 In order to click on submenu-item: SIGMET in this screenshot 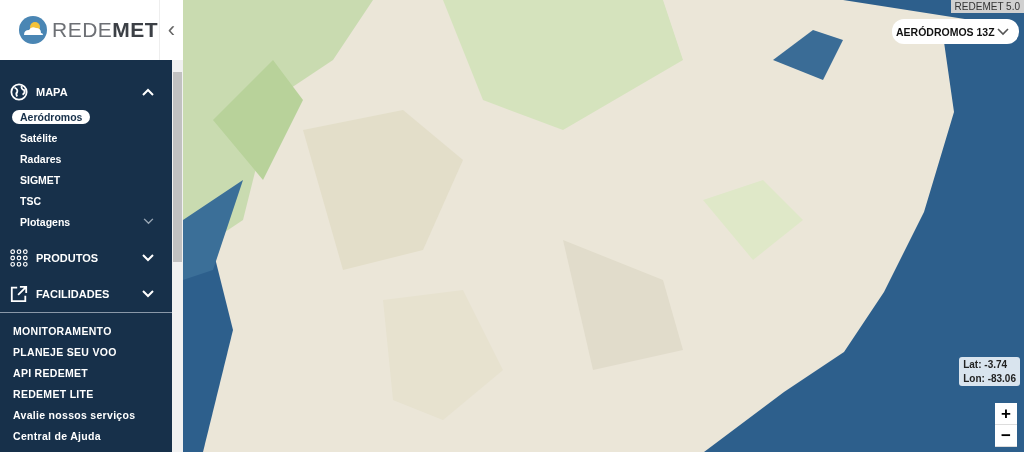, I will do `click(40, 179)`.